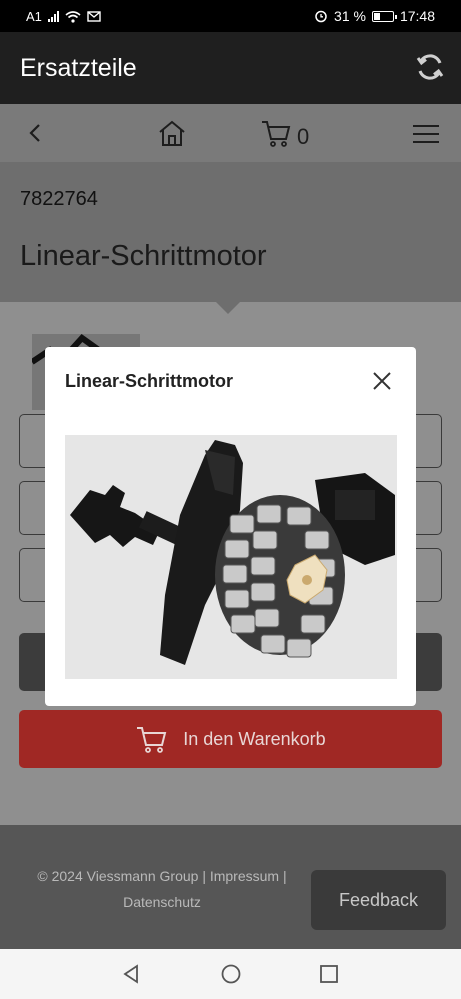 The width and height of the screenshot is (461, 999). I want to click on status-bar: A1 31 % 17:48, so click(230, 16).